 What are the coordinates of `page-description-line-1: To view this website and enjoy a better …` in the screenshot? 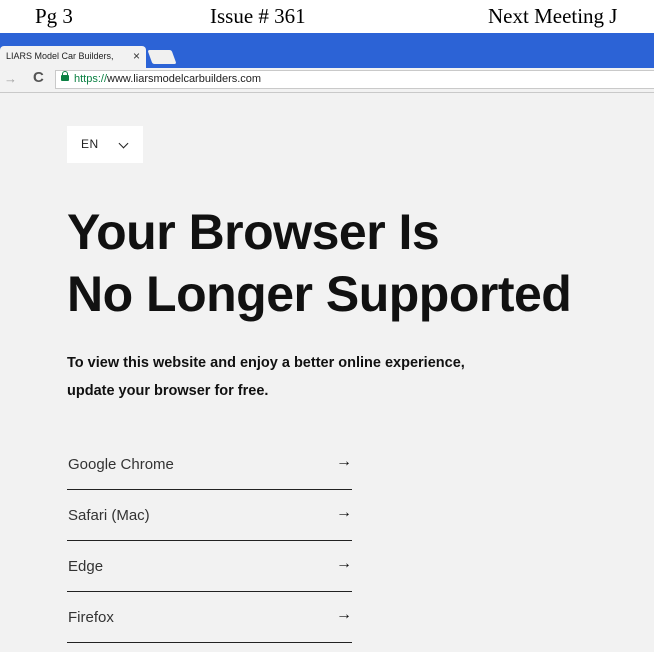 It's located at (266, 363).